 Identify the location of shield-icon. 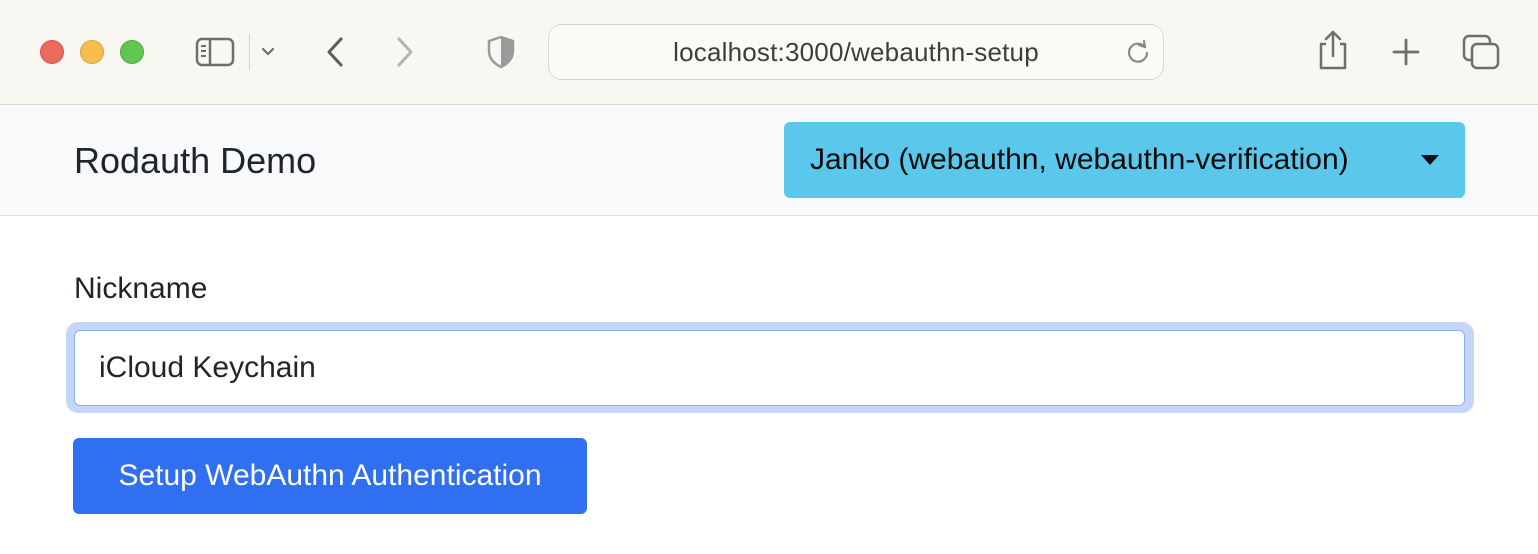
(501, 52).